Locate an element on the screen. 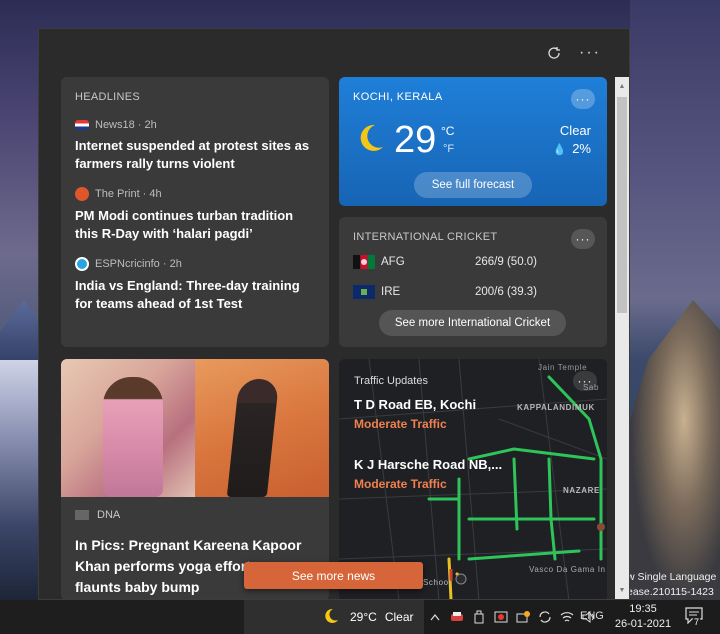 This screenshot has width=720, height=634. taskbar-weather-button: 29°C Clear is located at coordinates (334, 617).